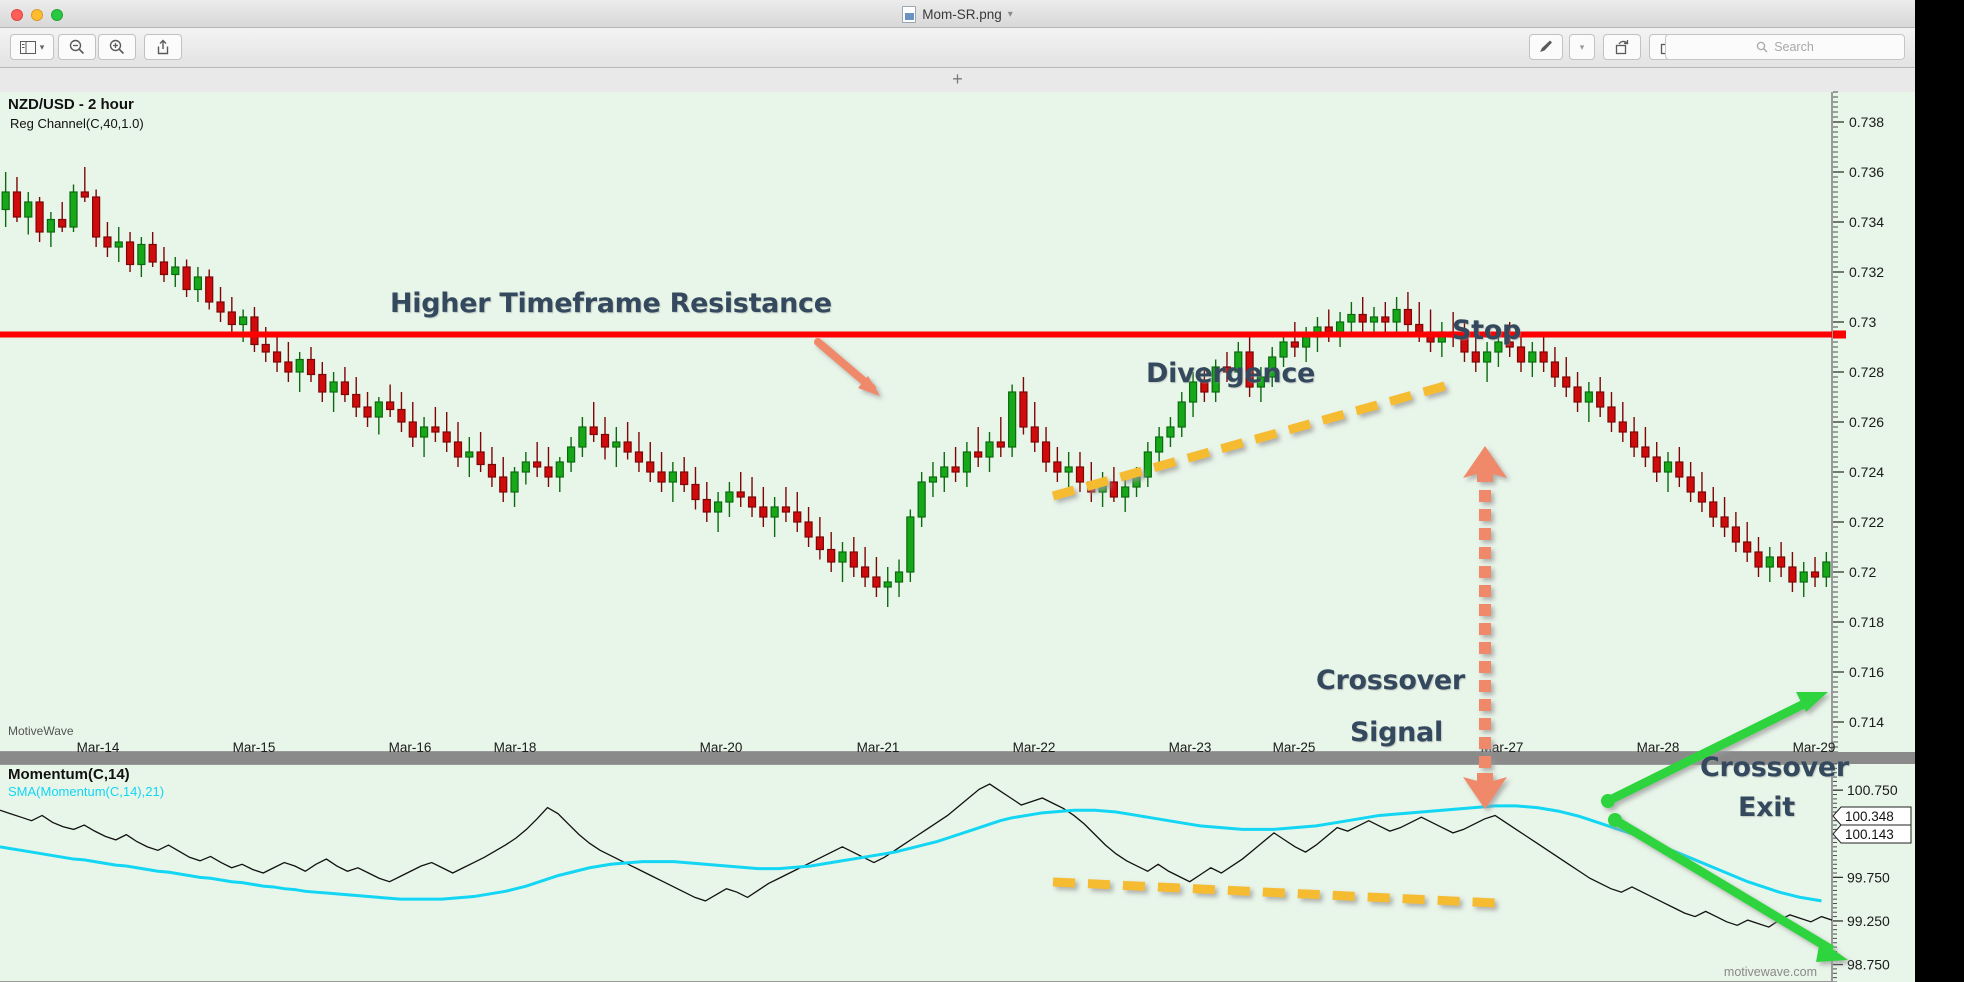 This screenshot has width=1964, height=982. What do you see at coordinates (957, 758) in the screenshot?
I see `panel-divider` at bounding box center [957, 758].